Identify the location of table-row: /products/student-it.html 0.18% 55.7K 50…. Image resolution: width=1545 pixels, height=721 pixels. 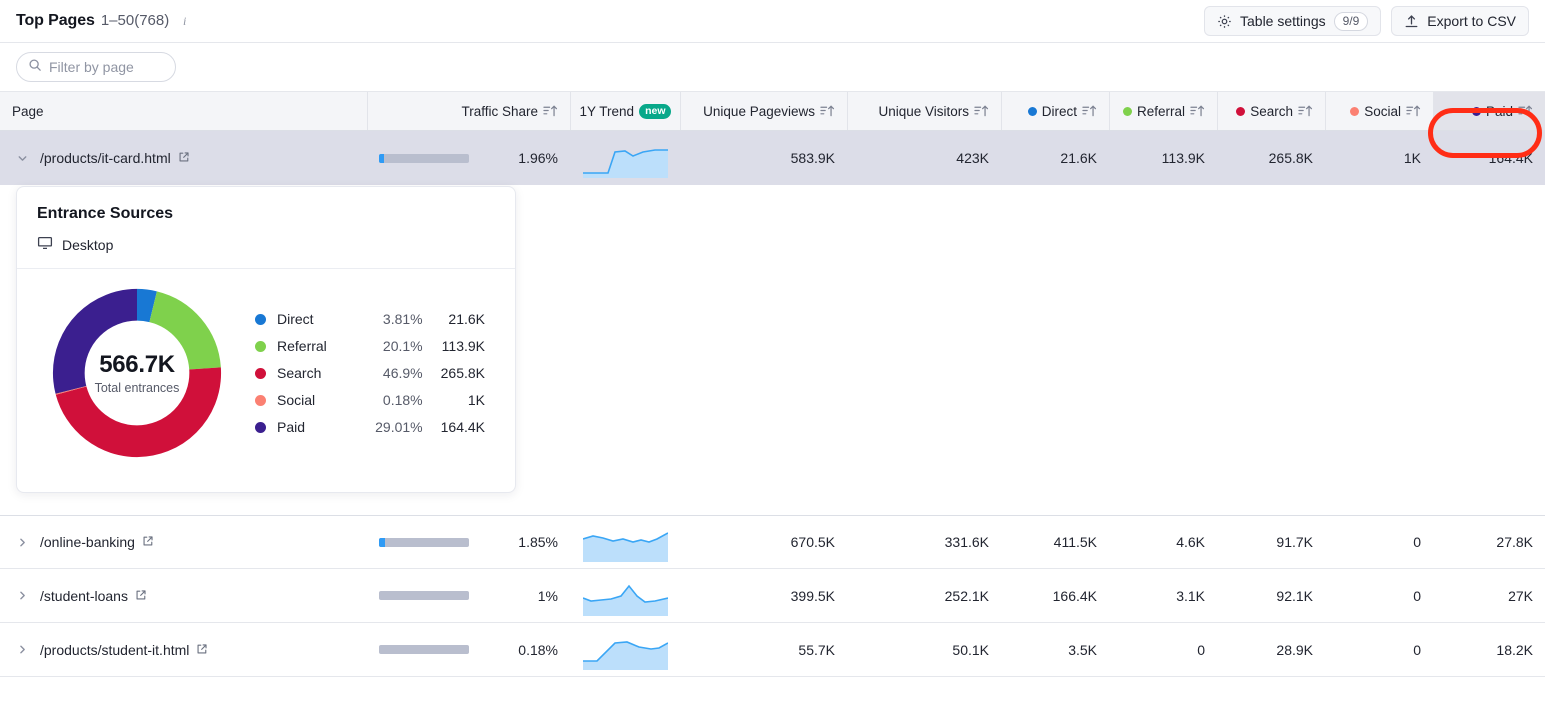
(772, 650).